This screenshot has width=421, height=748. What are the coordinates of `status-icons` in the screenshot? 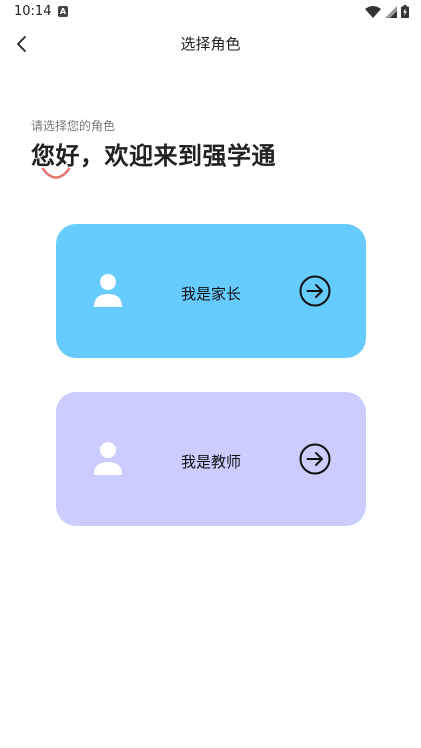 It's located at (387, 11).